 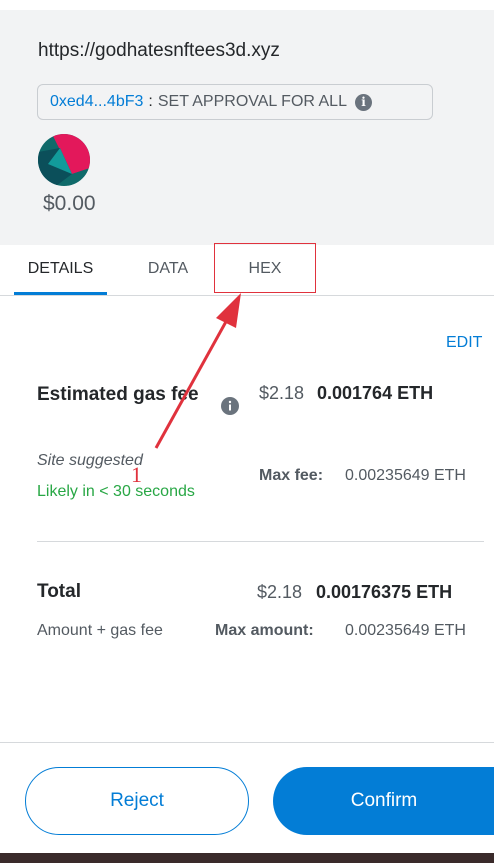 I want to click on info-icon: i, so click(x=363, y=102).